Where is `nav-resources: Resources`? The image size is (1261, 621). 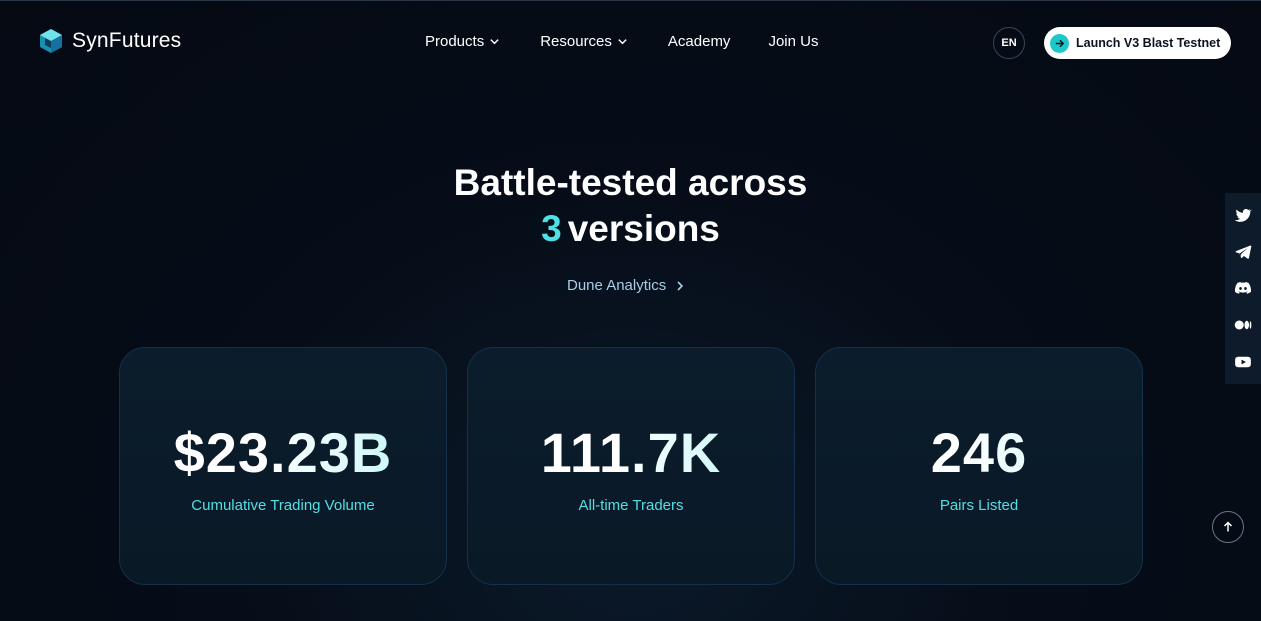 nav-resources: Resources is located at coordinates (584, 41).